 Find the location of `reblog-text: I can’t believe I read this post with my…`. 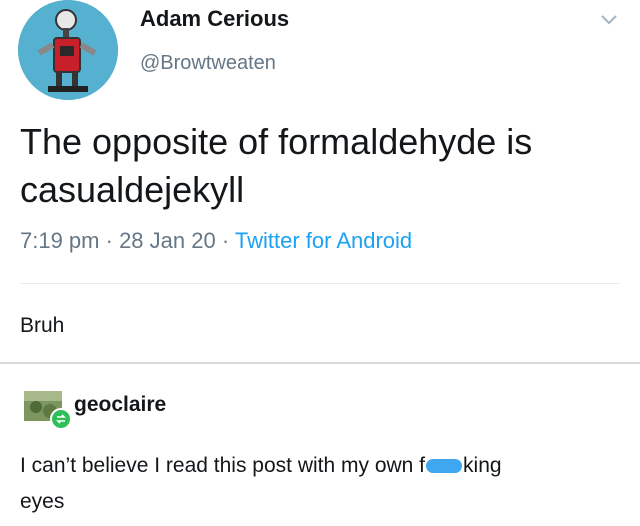

reblog-text: I can’t believe I read this post with my… is located at coordinates (320, 484).